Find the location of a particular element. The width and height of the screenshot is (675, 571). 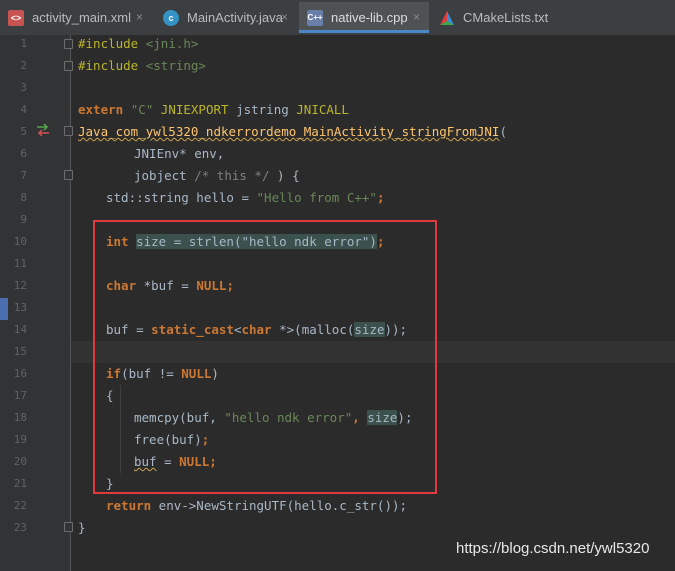

code-text: jobject /* this */ ) { is located at coordinates (217, 175).